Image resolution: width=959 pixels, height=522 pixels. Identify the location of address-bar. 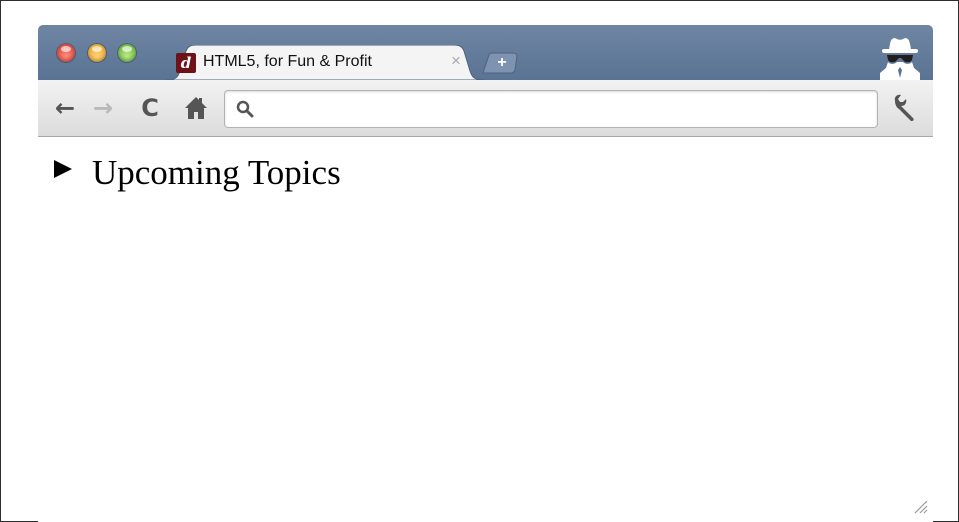
(551, 109).